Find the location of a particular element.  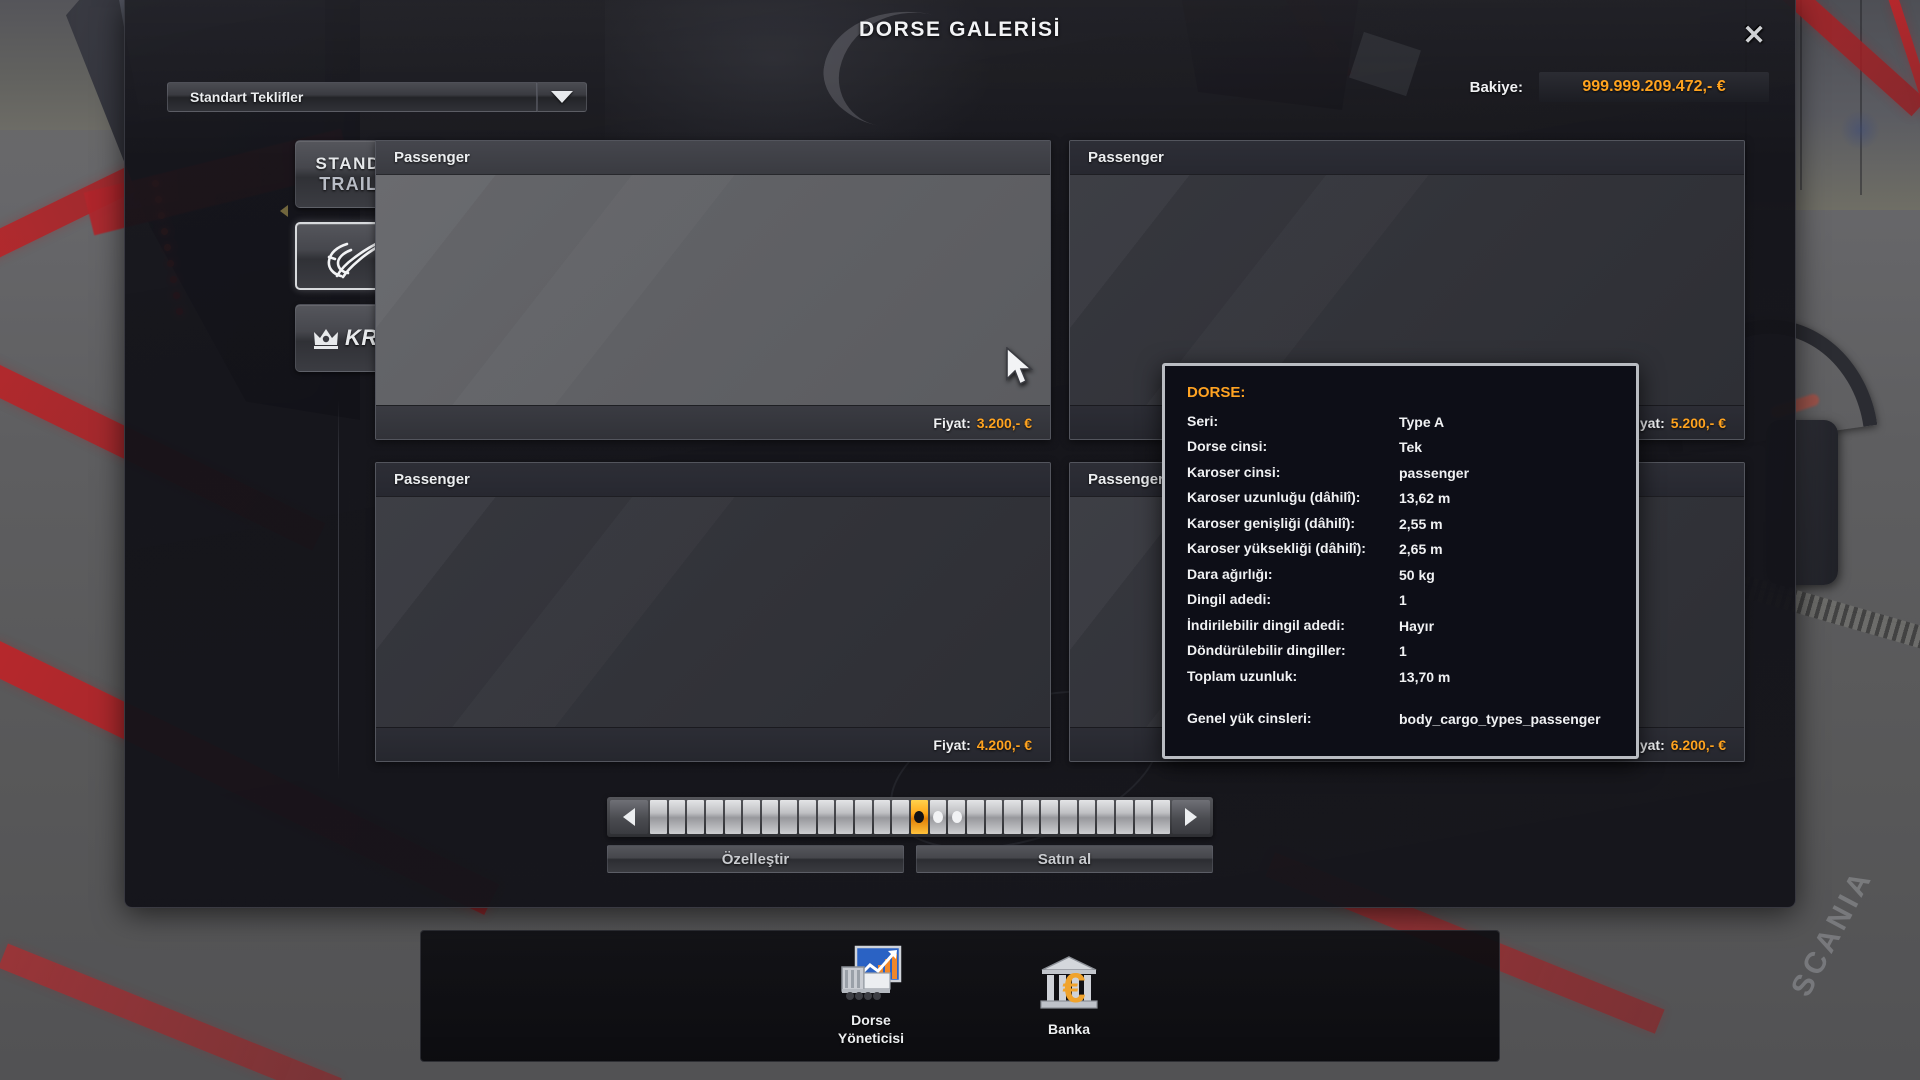

tooltip-row: Dingil adedi: 1 is located at coordinates (1400, 600).